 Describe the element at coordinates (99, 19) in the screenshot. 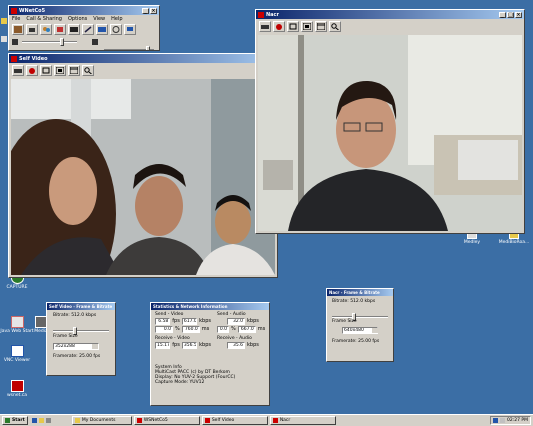

I see `menu-item-view: View` at that location.